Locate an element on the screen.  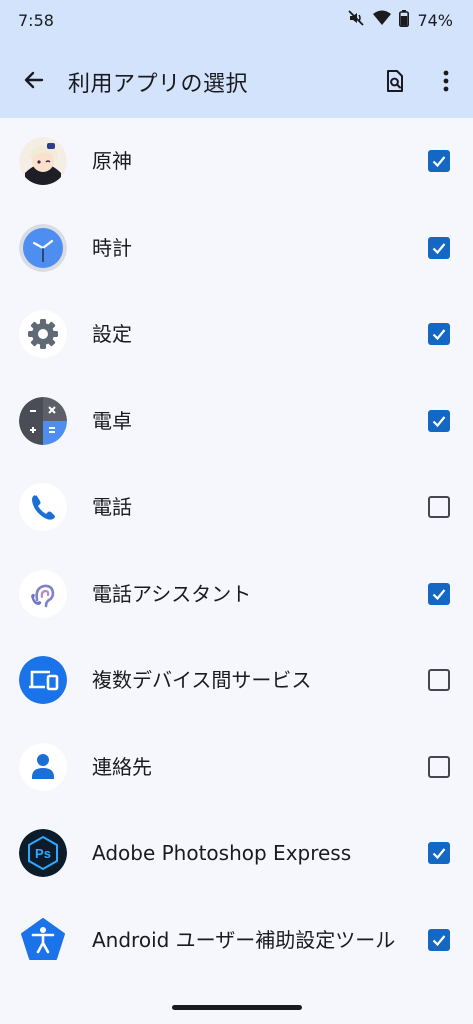
app-name: 原神 is located at coordinates (112, 161).